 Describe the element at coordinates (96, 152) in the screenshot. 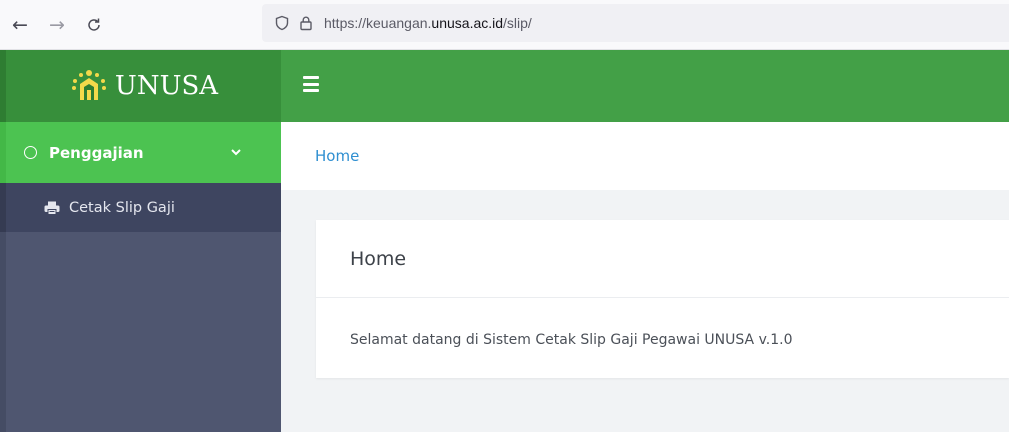

I see `sidebar-item-label: Penggajian` at that location.